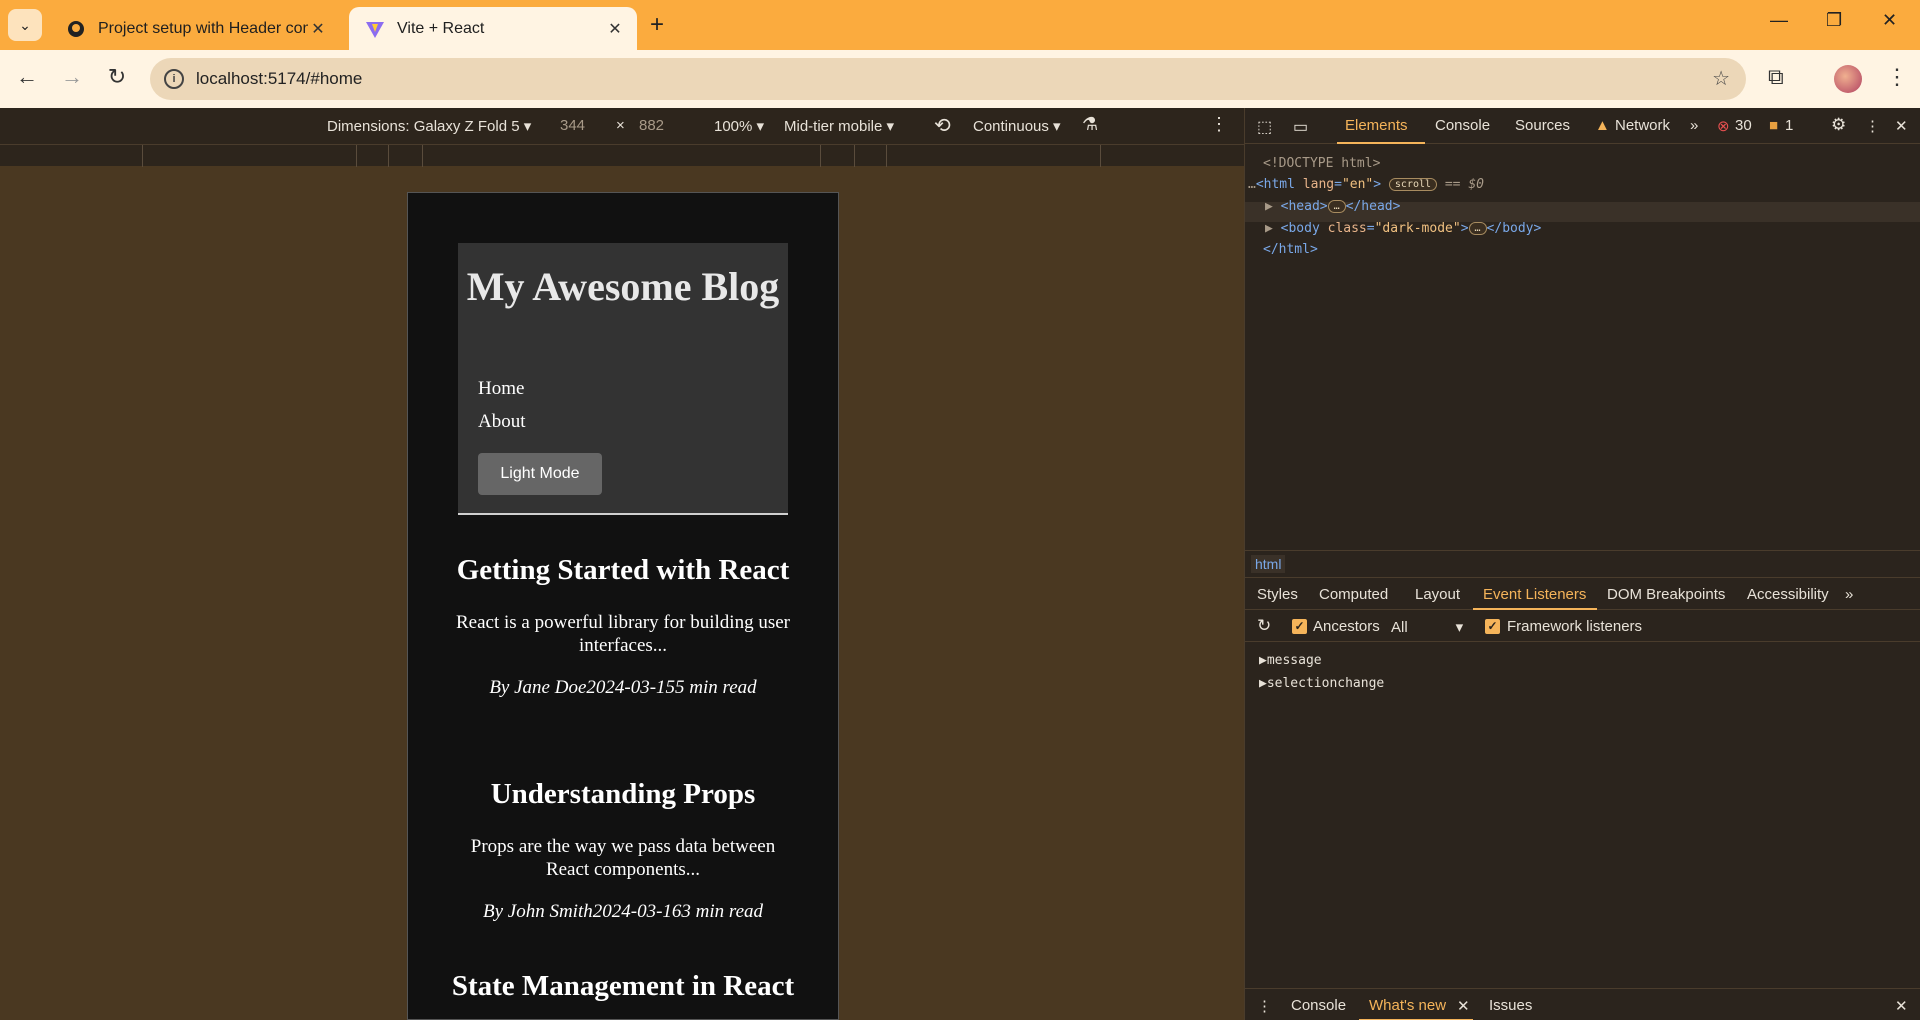  Describe the element at coordinates (1277, 594) in the screenshot. I see `tab-styles: Styles` at that location.